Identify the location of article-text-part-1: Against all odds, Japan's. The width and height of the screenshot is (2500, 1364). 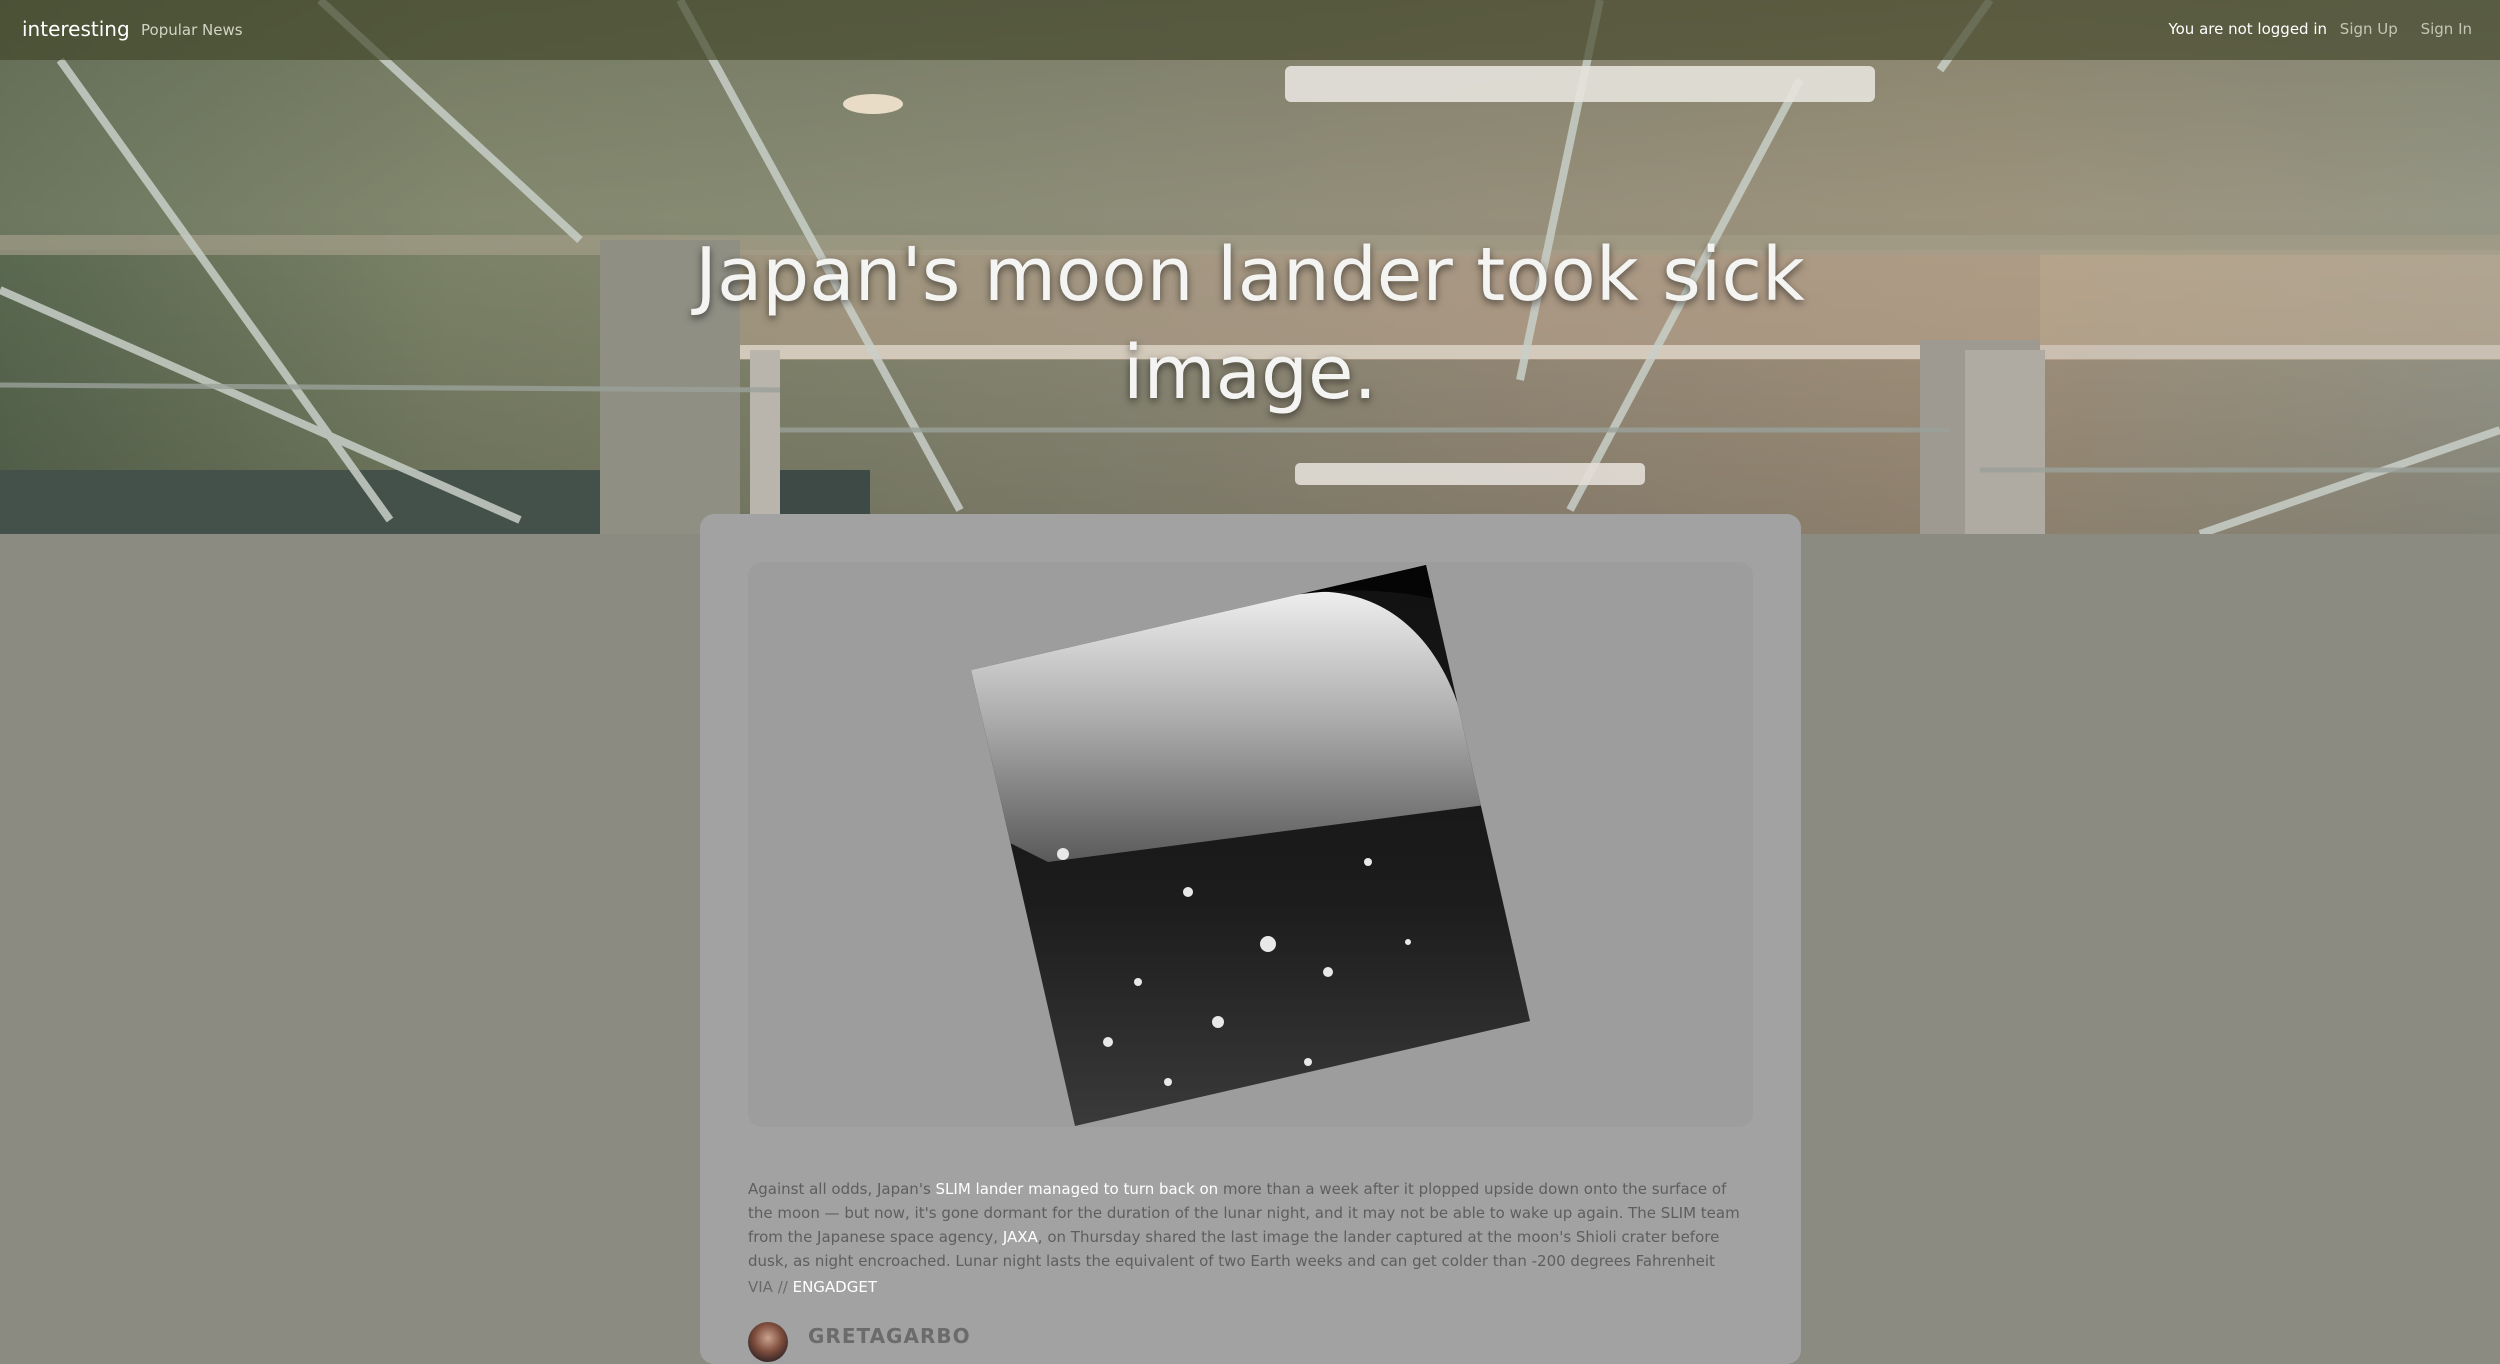
(842, 1189).